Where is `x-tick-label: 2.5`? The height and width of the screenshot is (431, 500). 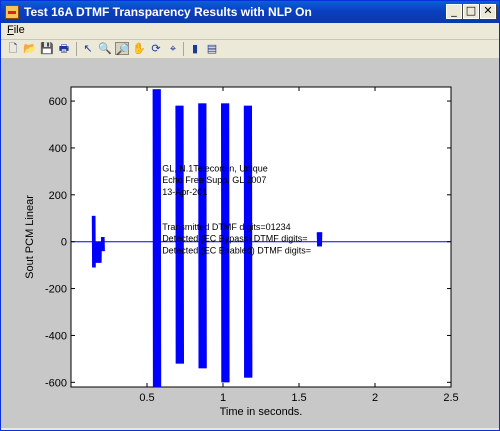 x-tick-label: 2.5 is located at coordinates (450, 398).